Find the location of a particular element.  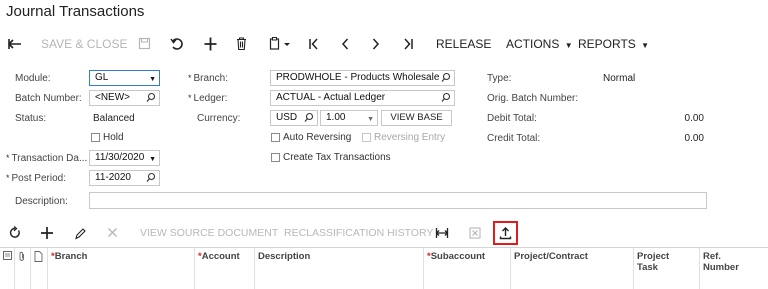

credit-total-label: Credit Total: is located at coordinates (514, 138).